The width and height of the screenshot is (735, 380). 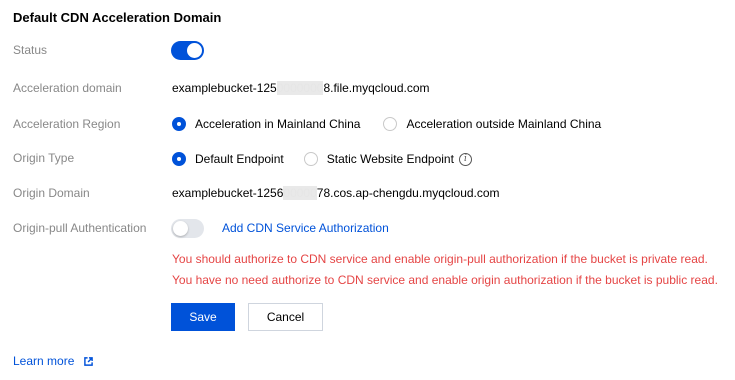 I want to click on acceleration-domain-label: Acceleration domain, so click(x=67, y=88).